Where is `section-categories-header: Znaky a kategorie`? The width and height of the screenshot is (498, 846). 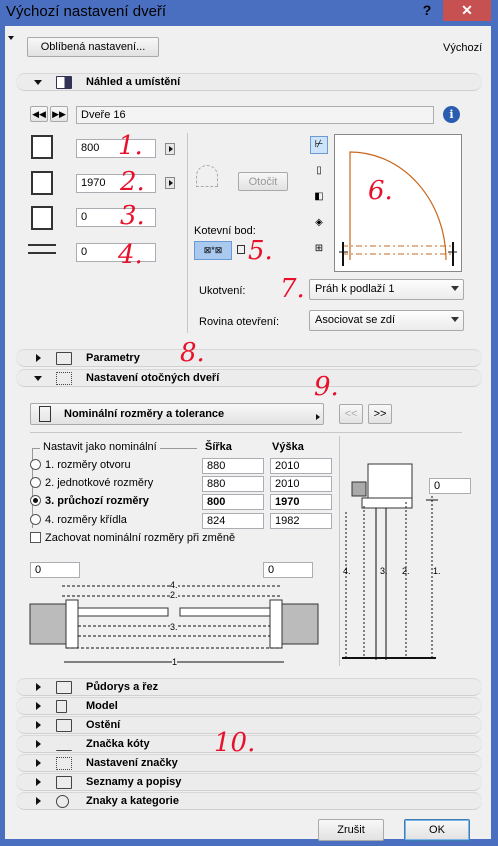 section-categories-header: Znaky a kategorie is located at coordinates (249, 801).